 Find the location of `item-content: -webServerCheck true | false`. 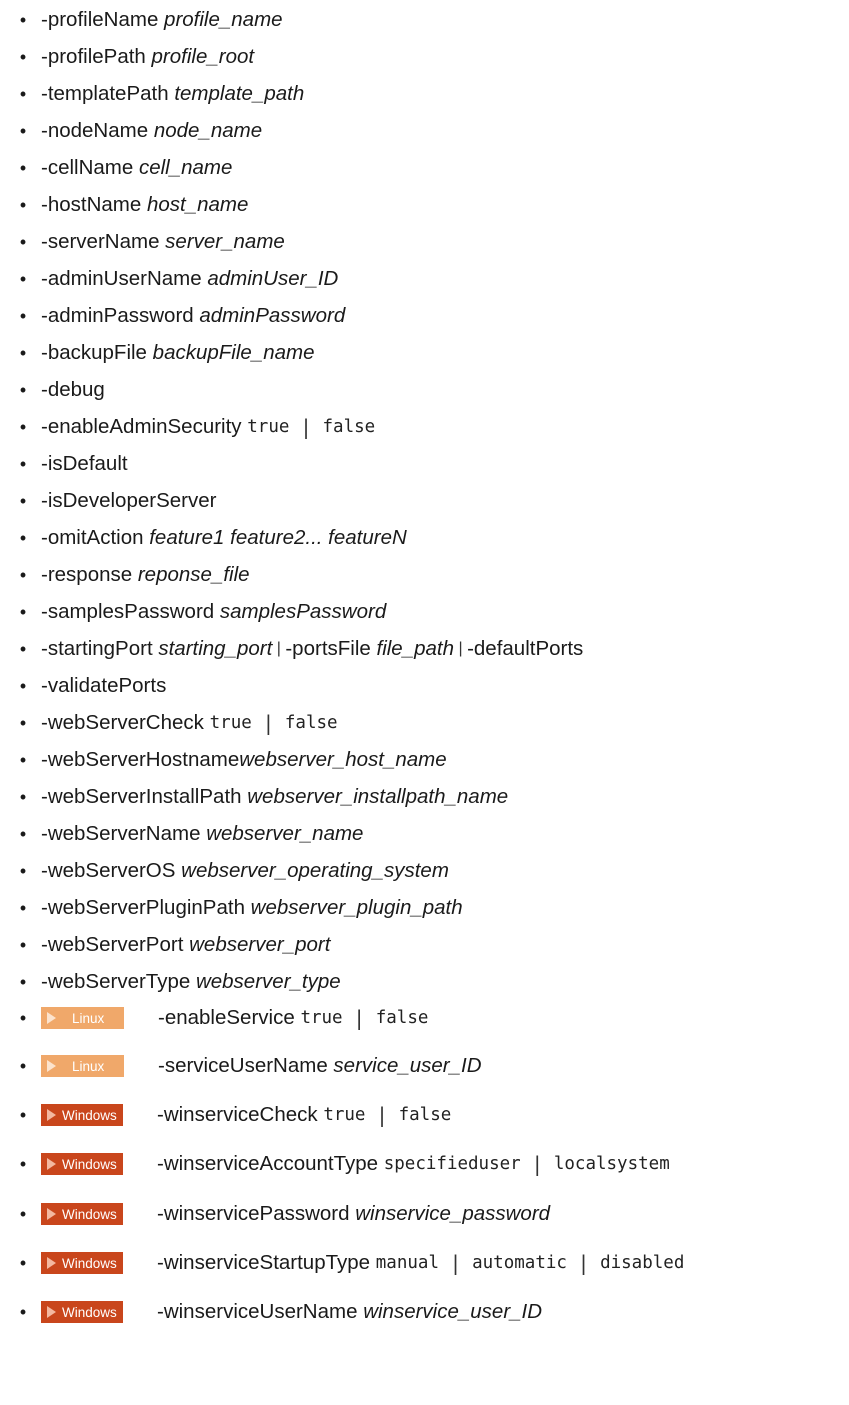

item-content: -webServerCheck true | false is located at coordinates (189, 723).